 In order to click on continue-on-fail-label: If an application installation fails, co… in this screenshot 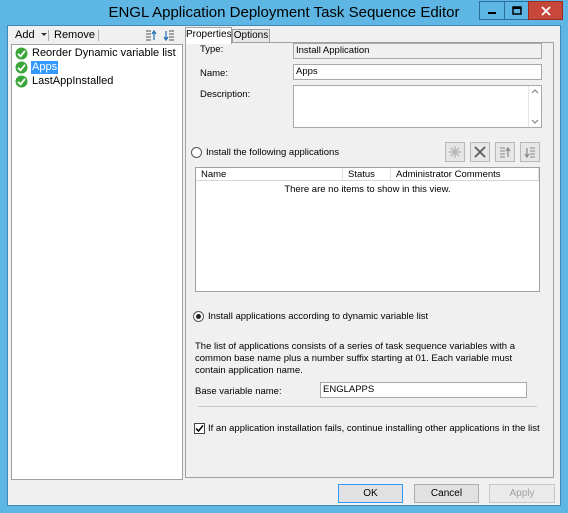, I will do `click(374, 428)`.